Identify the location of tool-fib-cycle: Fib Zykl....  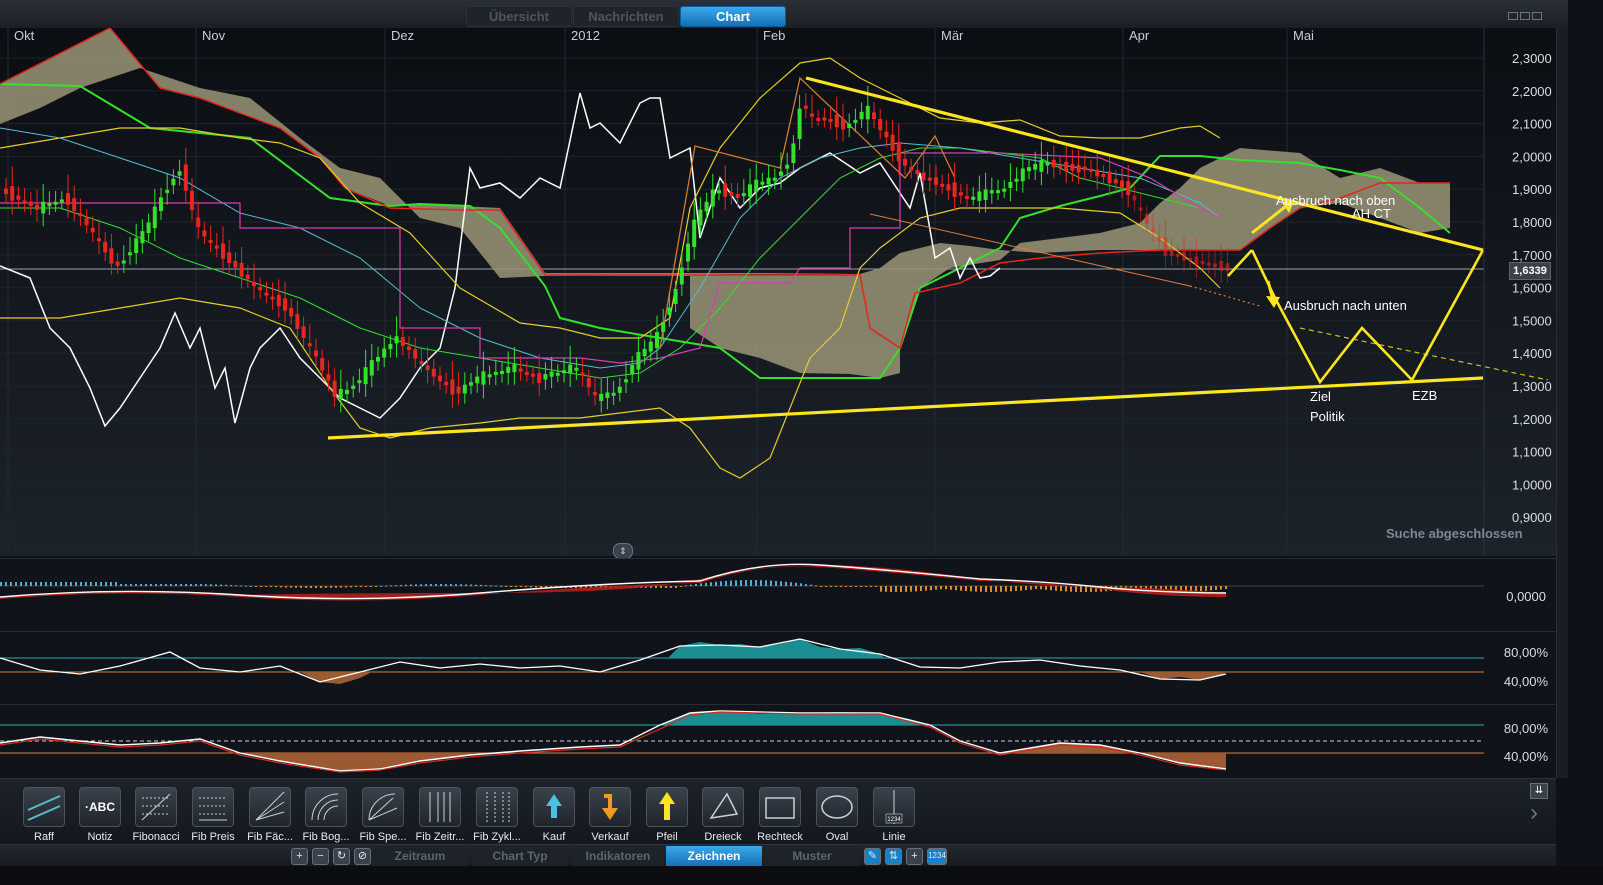
(497, 815).